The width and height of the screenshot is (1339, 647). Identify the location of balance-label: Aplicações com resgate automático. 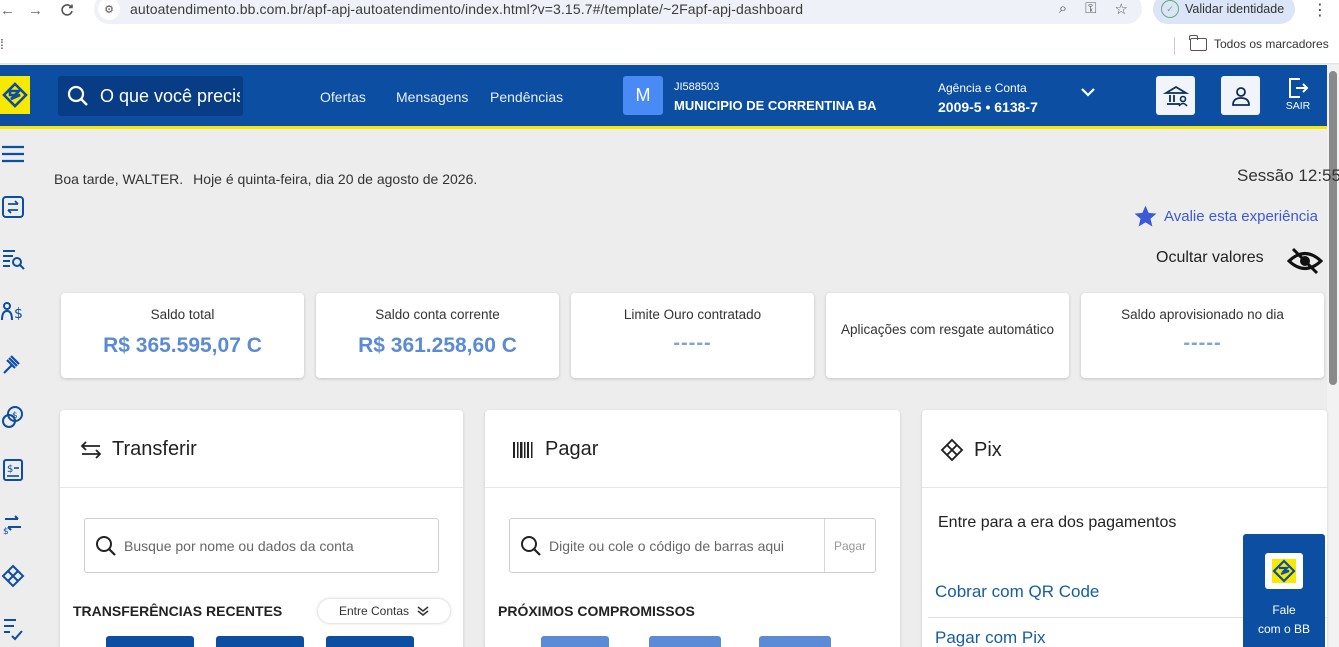
(947, 329).